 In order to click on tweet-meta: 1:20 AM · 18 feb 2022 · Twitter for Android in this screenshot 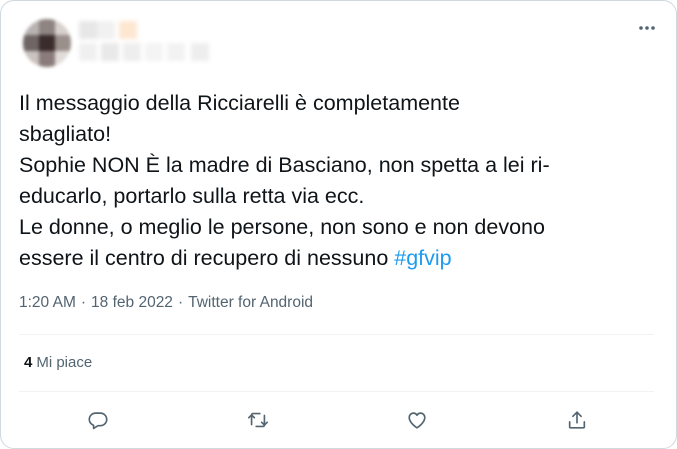, I will do `click(166, 303)`.